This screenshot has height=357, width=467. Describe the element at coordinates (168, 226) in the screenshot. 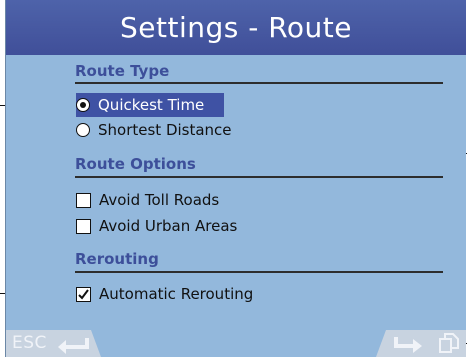

I see `checkbox-label: Avoid Urban Areas` at that location.